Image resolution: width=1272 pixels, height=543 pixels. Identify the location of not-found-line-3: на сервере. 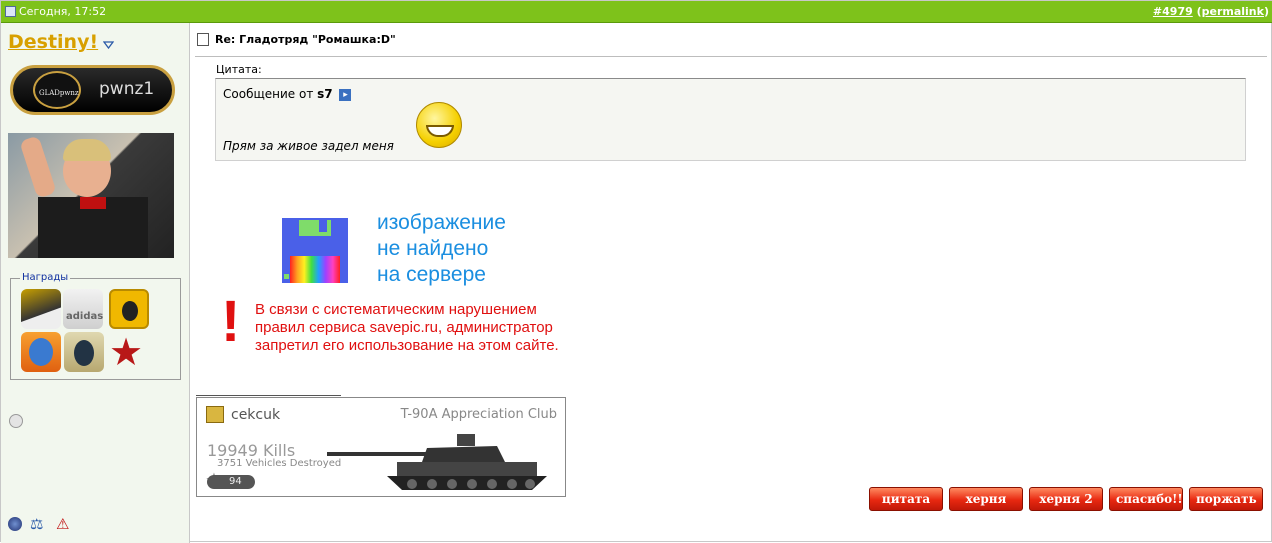
(431, 274).